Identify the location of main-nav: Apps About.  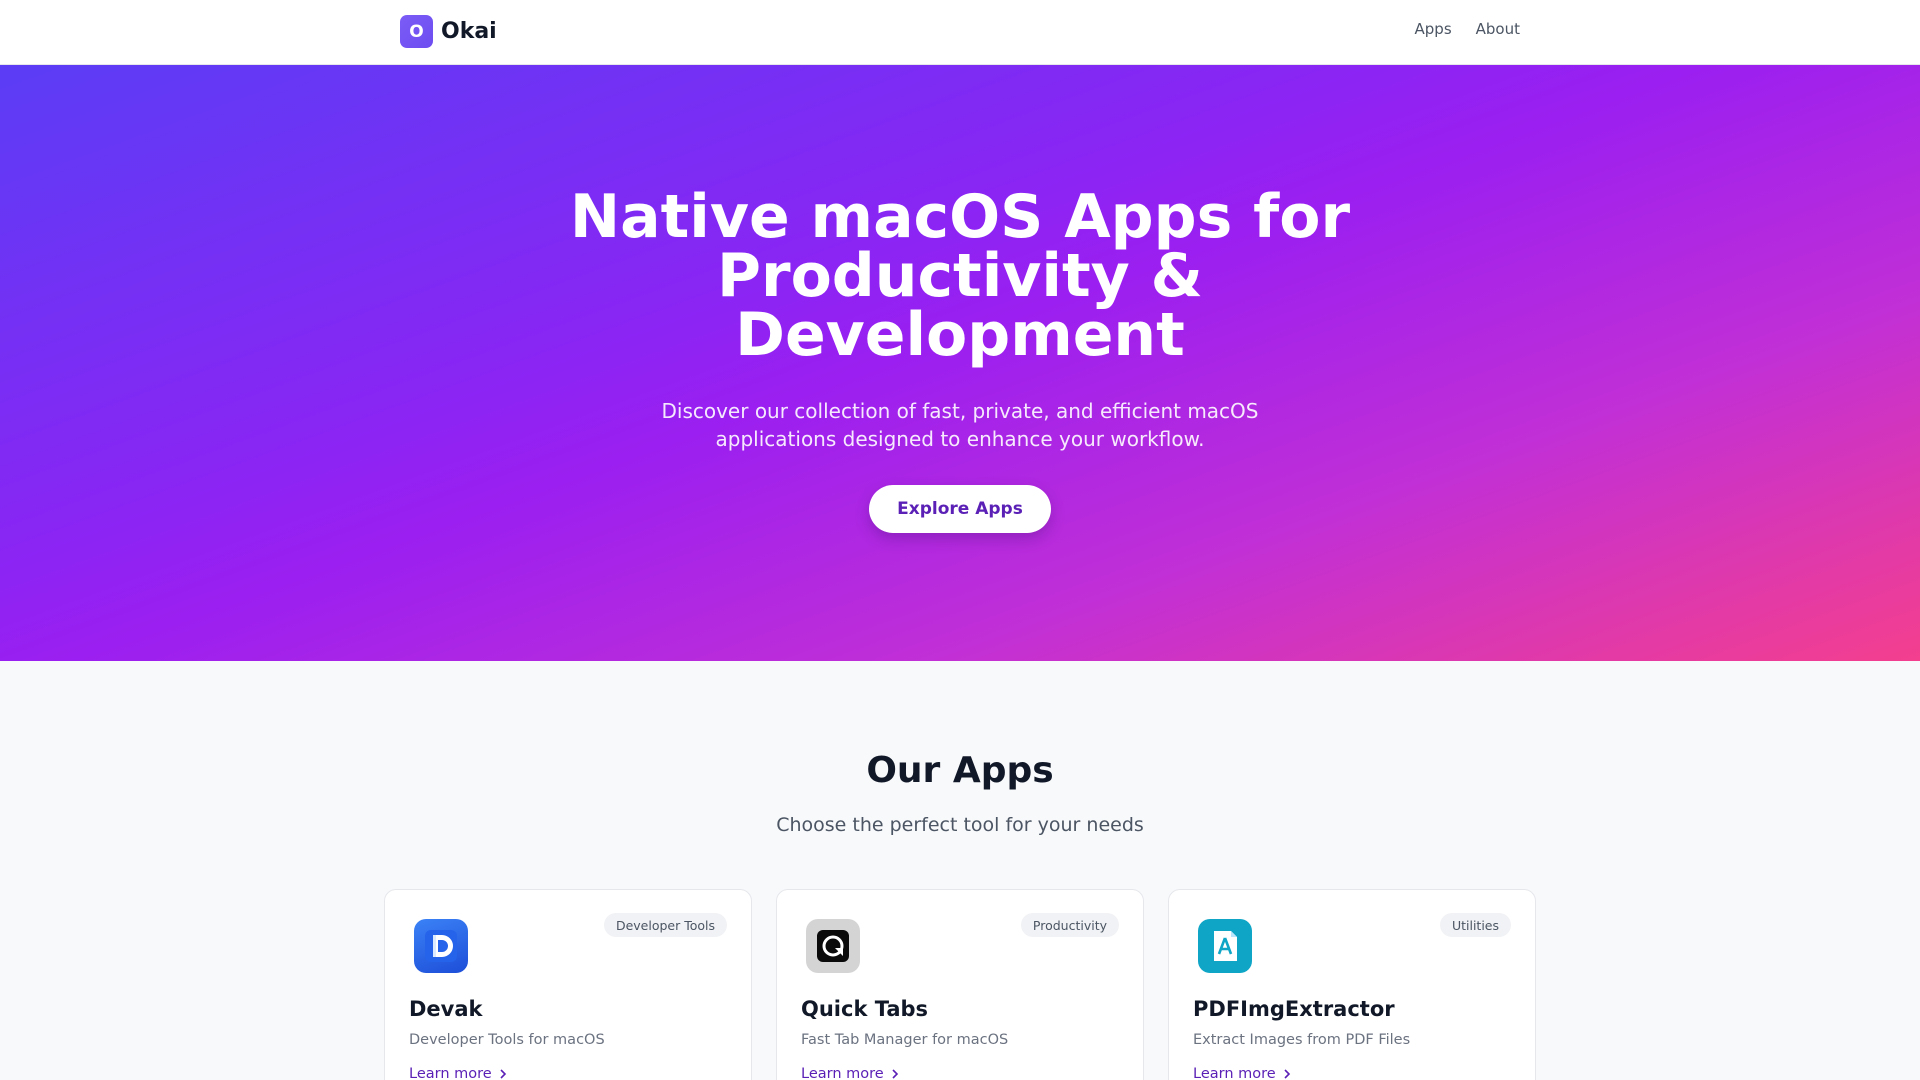
(1467, 29).